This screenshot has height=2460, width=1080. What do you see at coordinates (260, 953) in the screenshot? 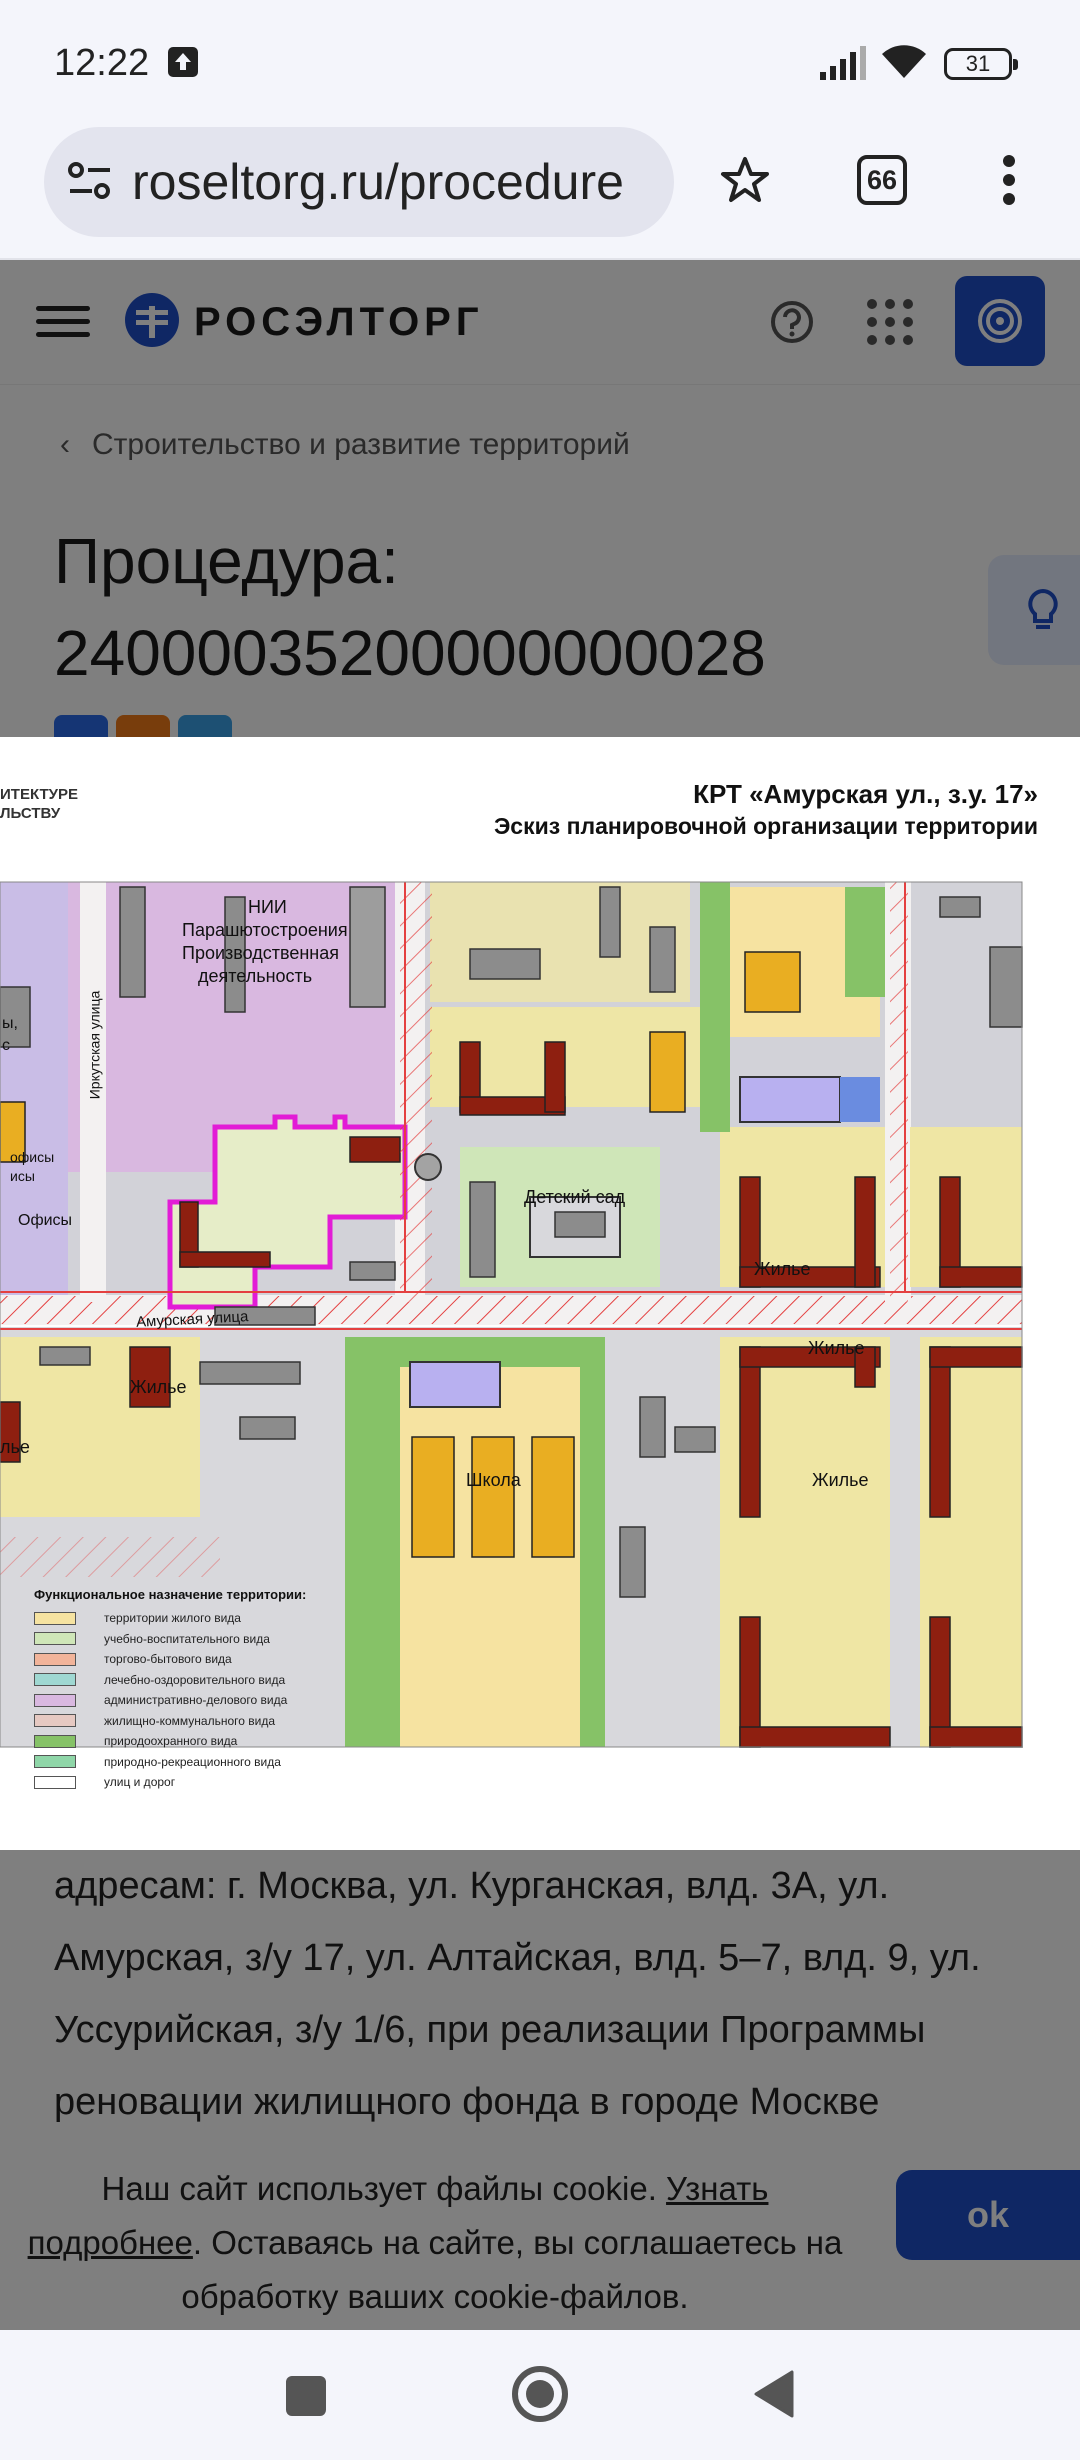
I see `map-label-proizv: Производственная` at bounding box center [260, 953].